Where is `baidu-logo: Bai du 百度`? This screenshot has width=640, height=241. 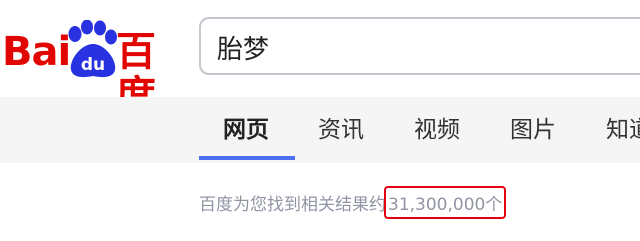
baidu-logo: Bai du 百度 is located at coordinates (95, 66).